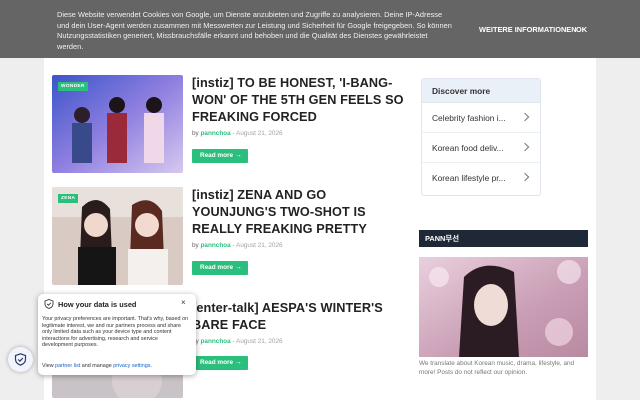 Image resolution: width=640 pixels, height=400 pixels. I want to click on shield-check-icon, so click(20, 359).